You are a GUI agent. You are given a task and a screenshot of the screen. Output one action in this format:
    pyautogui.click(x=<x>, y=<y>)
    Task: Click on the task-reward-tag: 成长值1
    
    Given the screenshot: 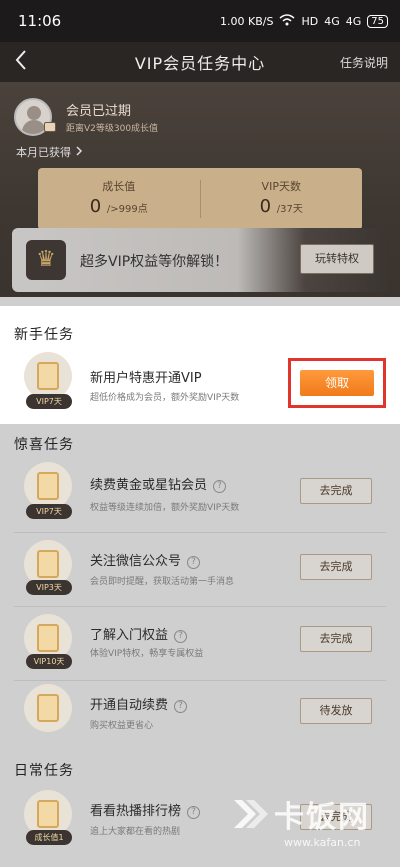 What is the action you would take?
    pyautogui.click(x=49, y=837)
    